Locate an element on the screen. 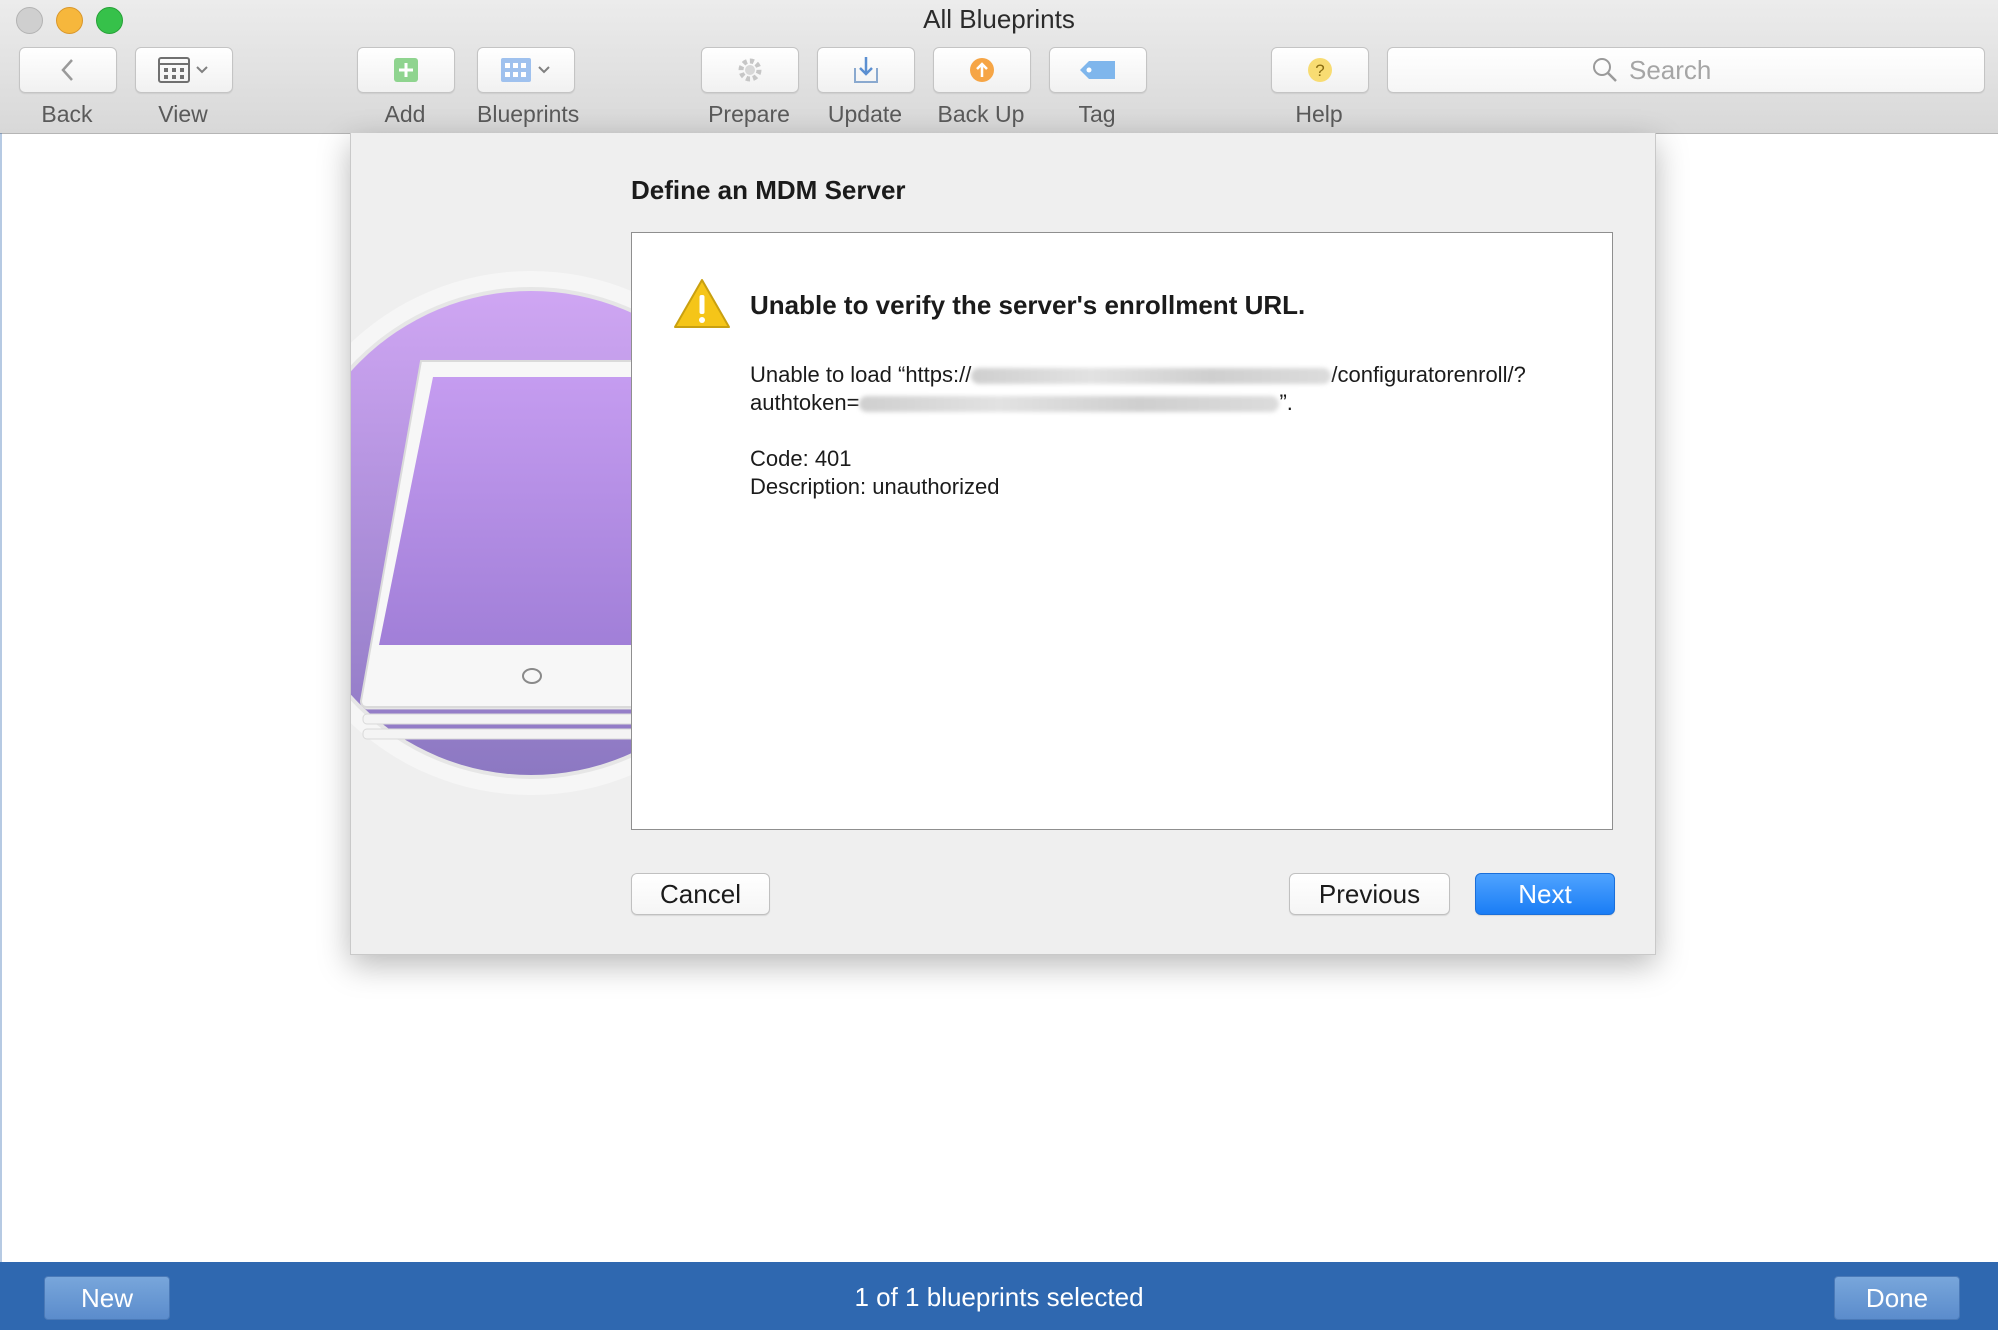 The height and width of the screenshot is (1330, 1998). update-toolbar-item: Update is located at coordinates (866, 87).